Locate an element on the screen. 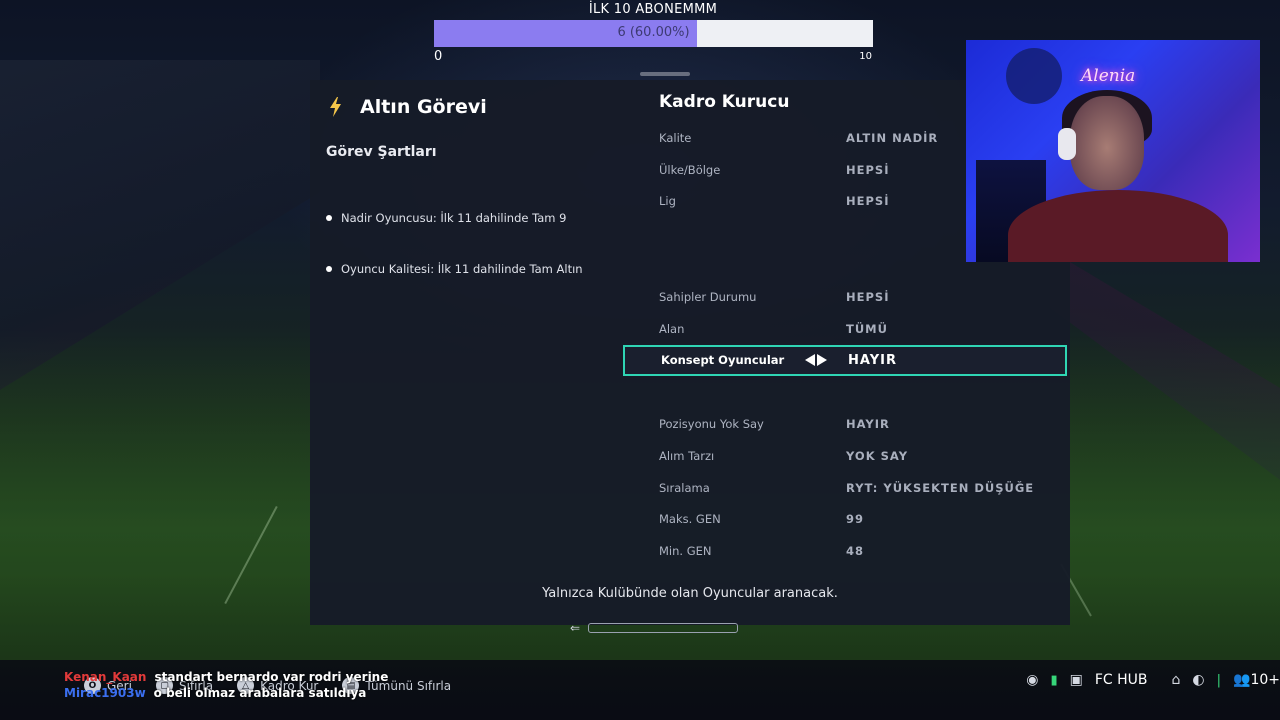 The image size is (1280, 720). drag-handle is located at coordinates (665, 74).